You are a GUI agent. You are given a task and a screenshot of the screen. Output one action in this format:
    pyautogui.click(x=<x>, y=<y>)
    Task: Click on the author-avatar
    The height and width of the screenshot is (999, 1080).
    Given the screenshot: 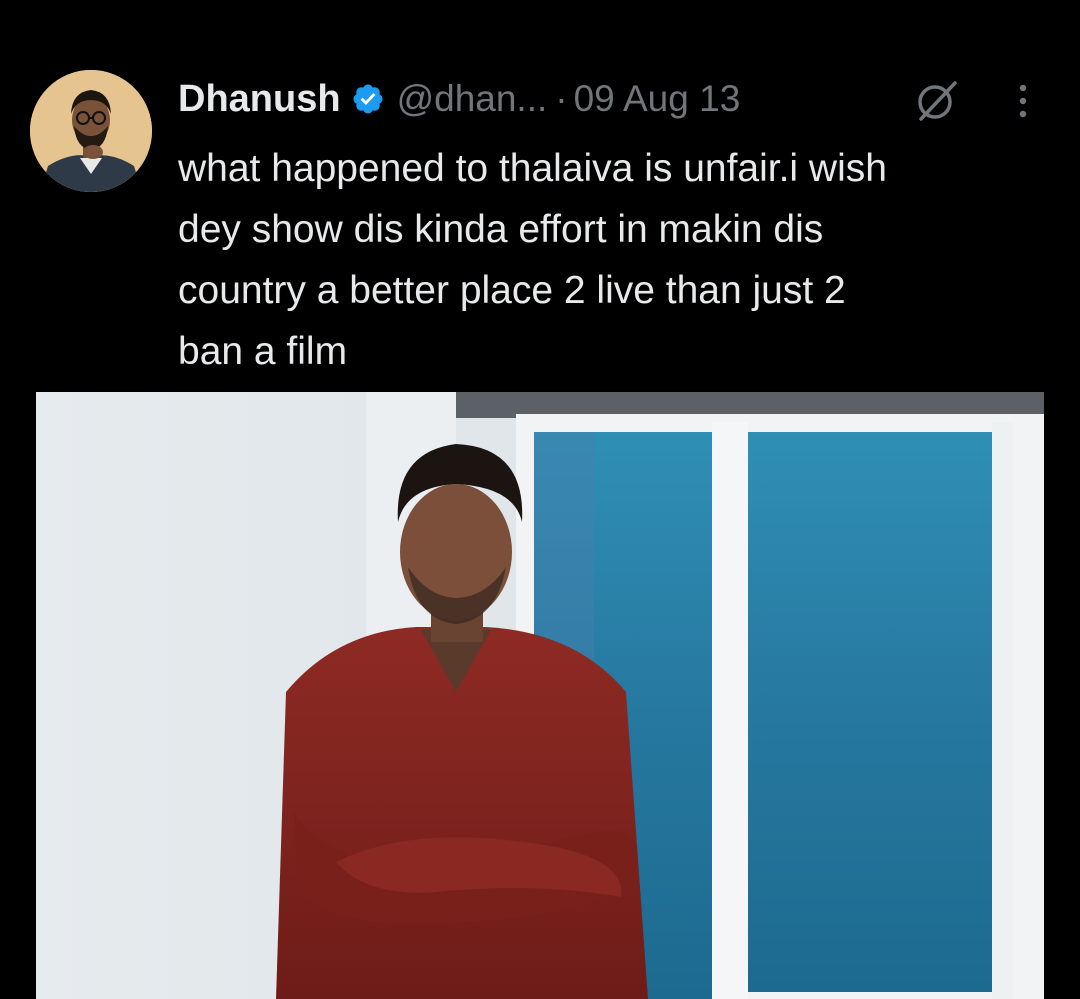 What is the action you would take?
    pyautogui.click(x=91, y=131)
    